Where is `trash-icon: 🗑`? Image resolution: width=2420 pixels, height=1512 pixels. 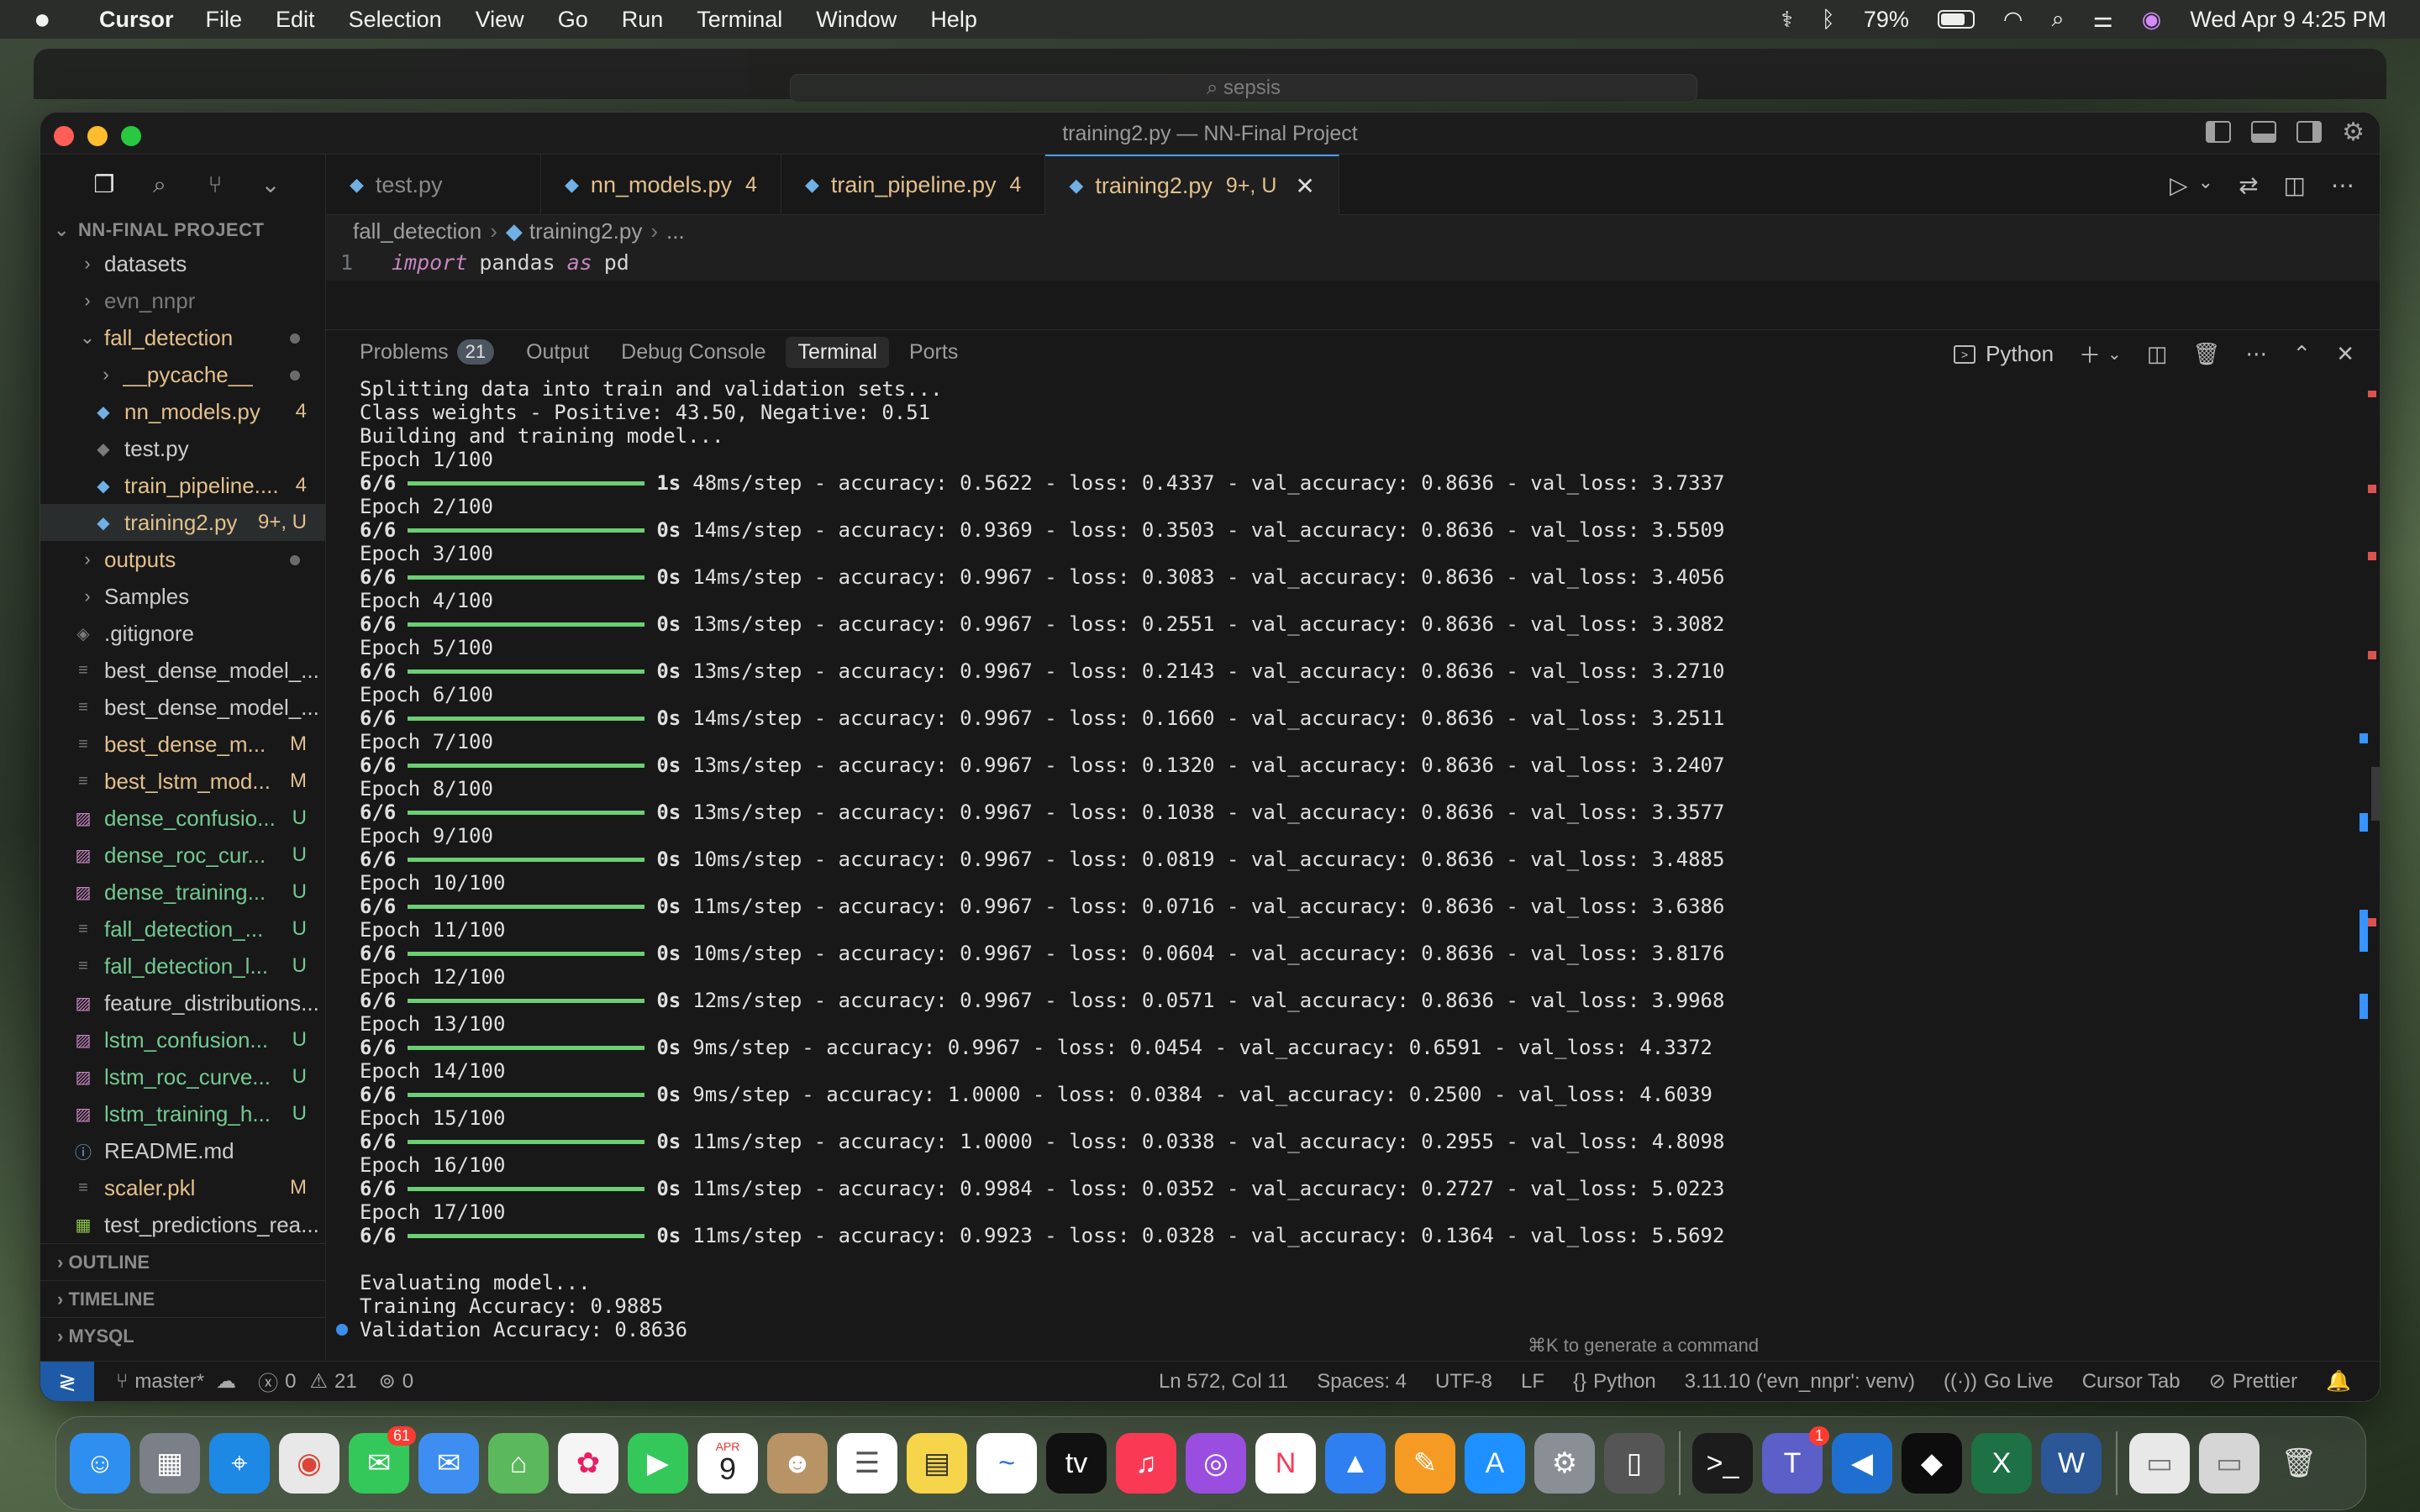
trash-icon: 🗑 is located at coordinates (2299, 1463).